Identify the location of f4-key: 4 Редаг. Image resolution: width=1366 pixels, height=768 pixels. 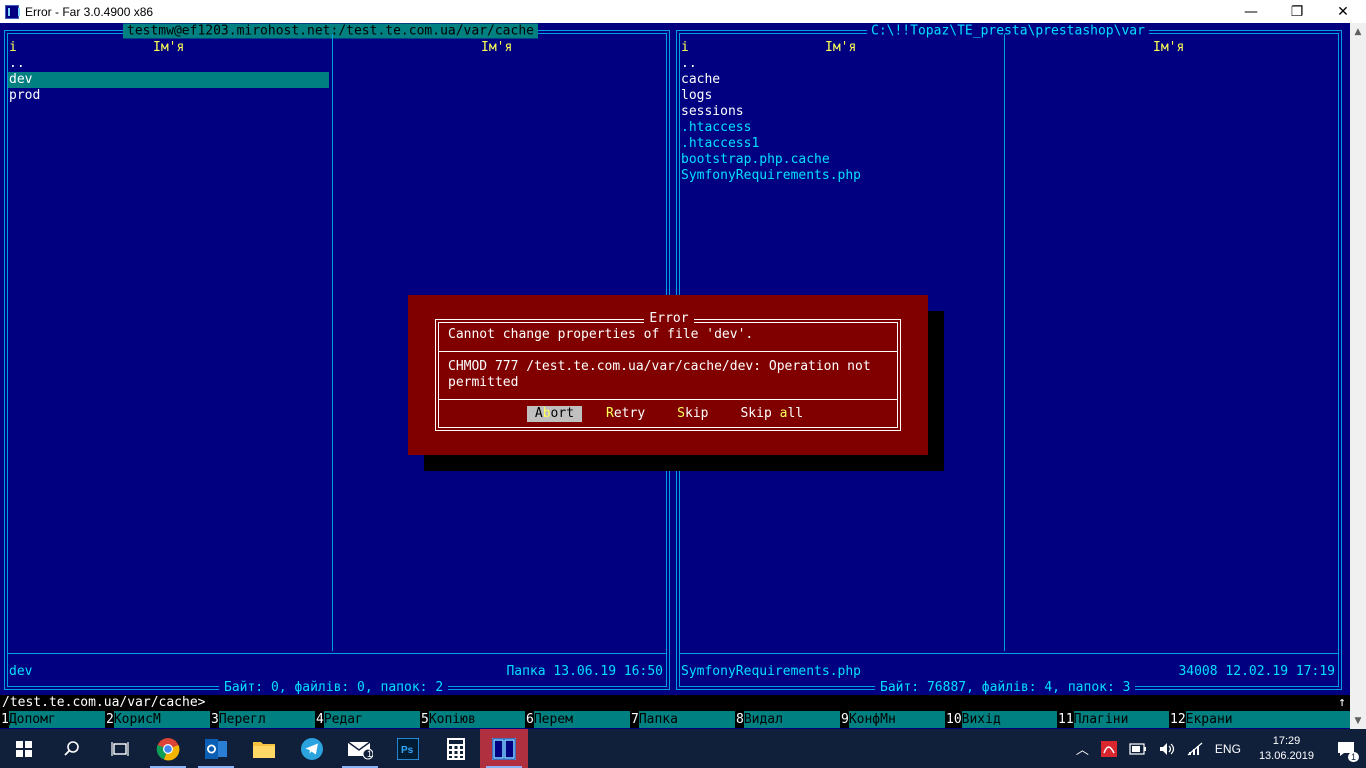
(367, 719).